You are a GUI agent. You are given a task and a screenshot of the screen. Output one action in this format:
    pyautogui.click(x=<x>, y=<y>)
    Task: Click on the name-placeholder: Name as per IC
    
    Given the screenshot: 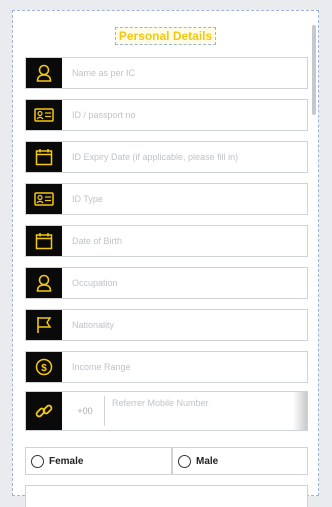 What is the action you would take?
    pyautogui.click(x=104, y=73)
    